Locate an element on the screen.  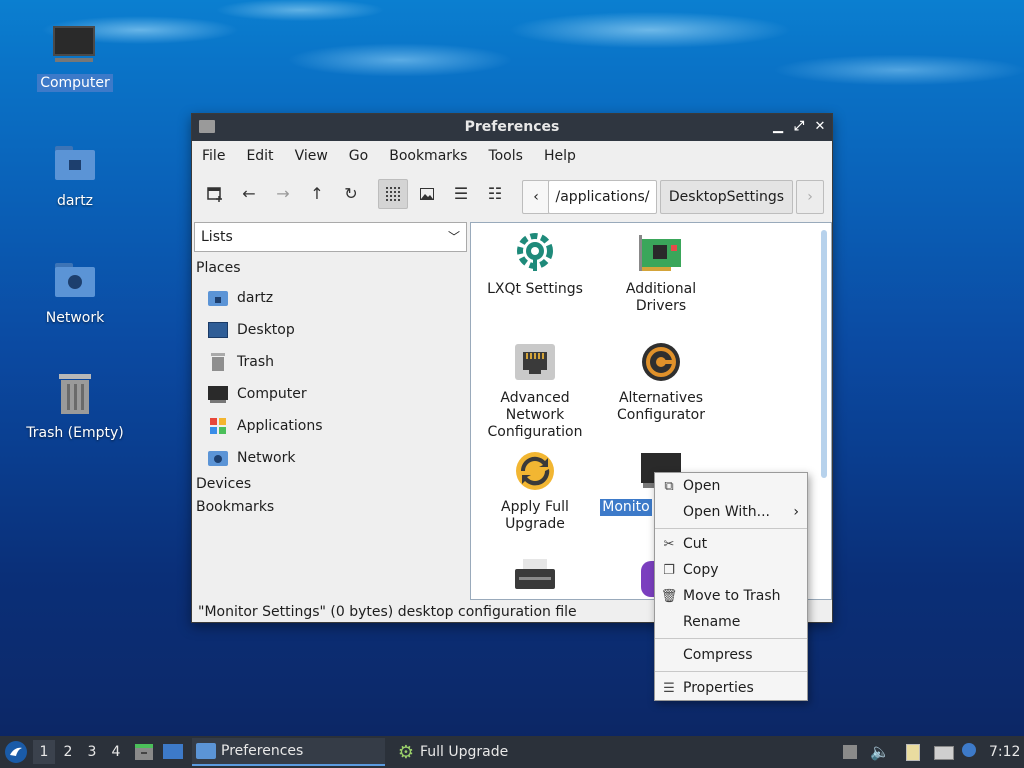
desktop-icon-network: Network is located at coordinates (75, 292).